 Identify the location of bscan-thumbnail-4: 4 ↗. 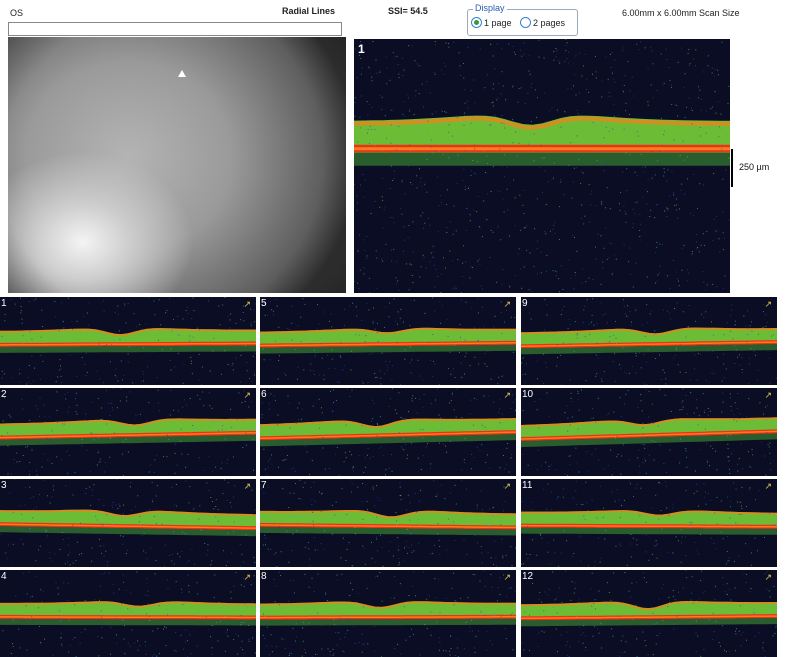
(128, 613).